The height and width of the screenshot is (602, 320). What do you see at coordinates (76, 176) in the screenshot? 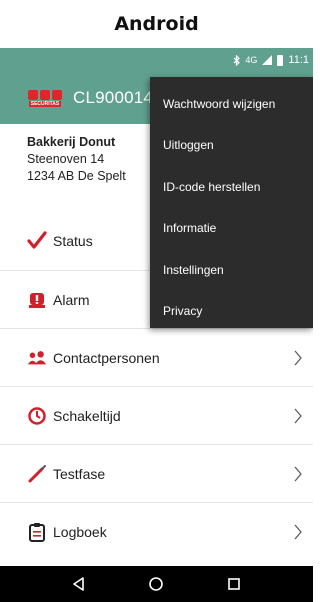
I see `customer-city: 1234 AB De Spelt` at bounding box center [76, 176].